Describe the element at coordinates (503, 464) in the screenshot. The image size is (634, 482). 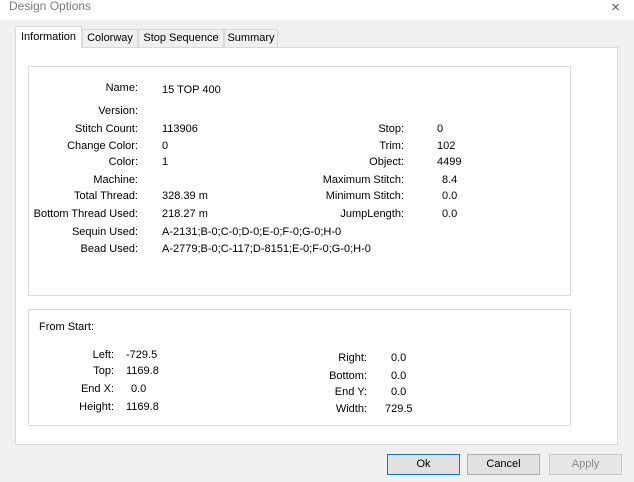
I see `cancel-button: Cancel` at that location.